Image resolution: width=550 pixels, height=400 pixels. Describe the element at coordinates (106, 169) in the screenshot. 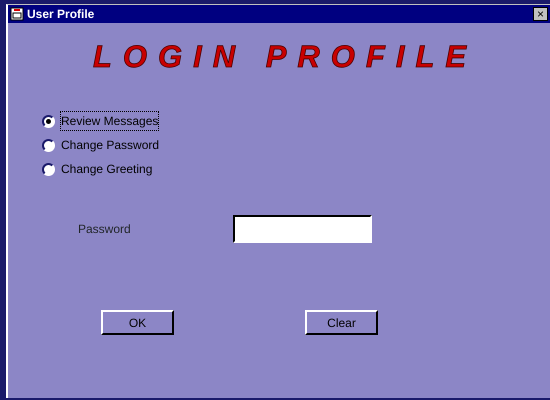

I see `radio-label: Change Greeting` at that location.